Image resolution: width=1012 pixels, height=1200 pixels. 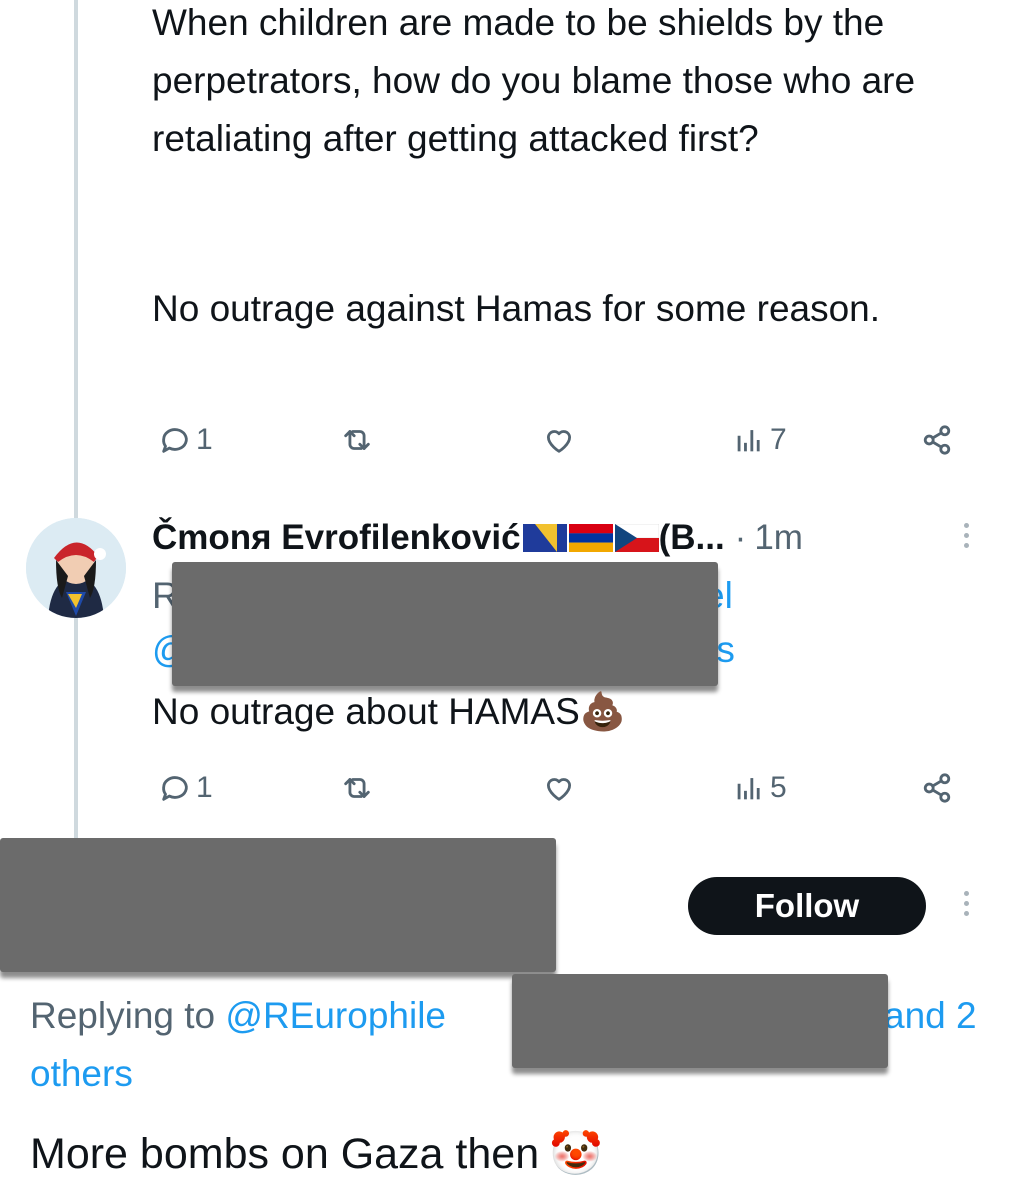 I want to click on tweet-2-action-bar: 1 5, so click(x=557, y=788).